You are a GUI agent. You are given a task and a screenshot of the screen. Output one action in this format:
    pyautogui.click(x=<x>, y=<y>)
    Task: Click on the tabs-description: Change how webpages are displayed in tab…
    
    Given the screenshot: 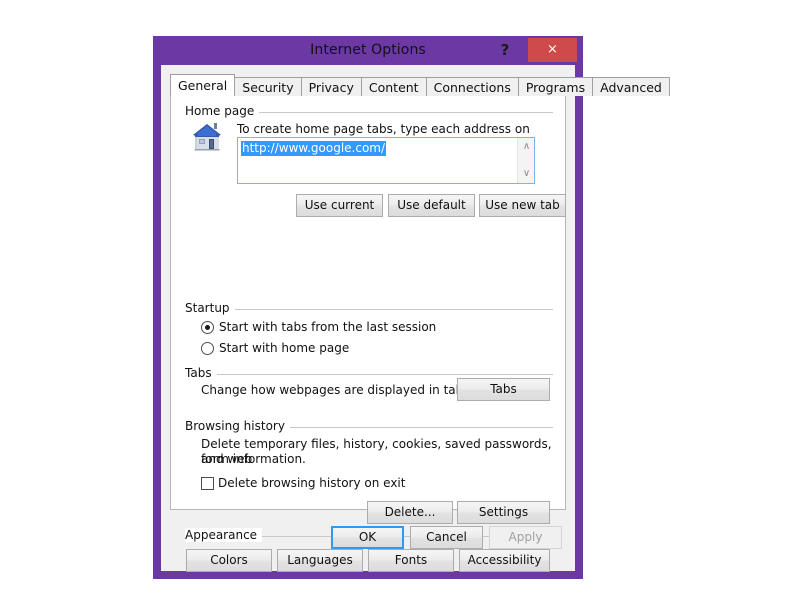 What is the action you would take?
    pyautogui.click(x=337, y=390)
    